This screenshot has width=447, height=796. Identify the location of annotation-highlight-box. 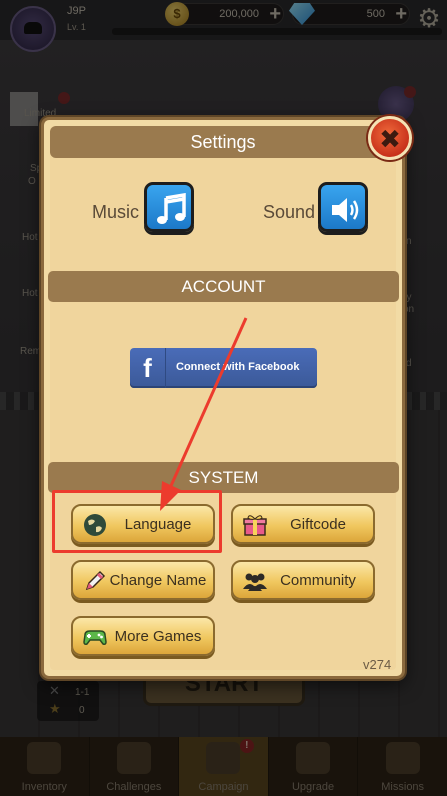
(137, 521).